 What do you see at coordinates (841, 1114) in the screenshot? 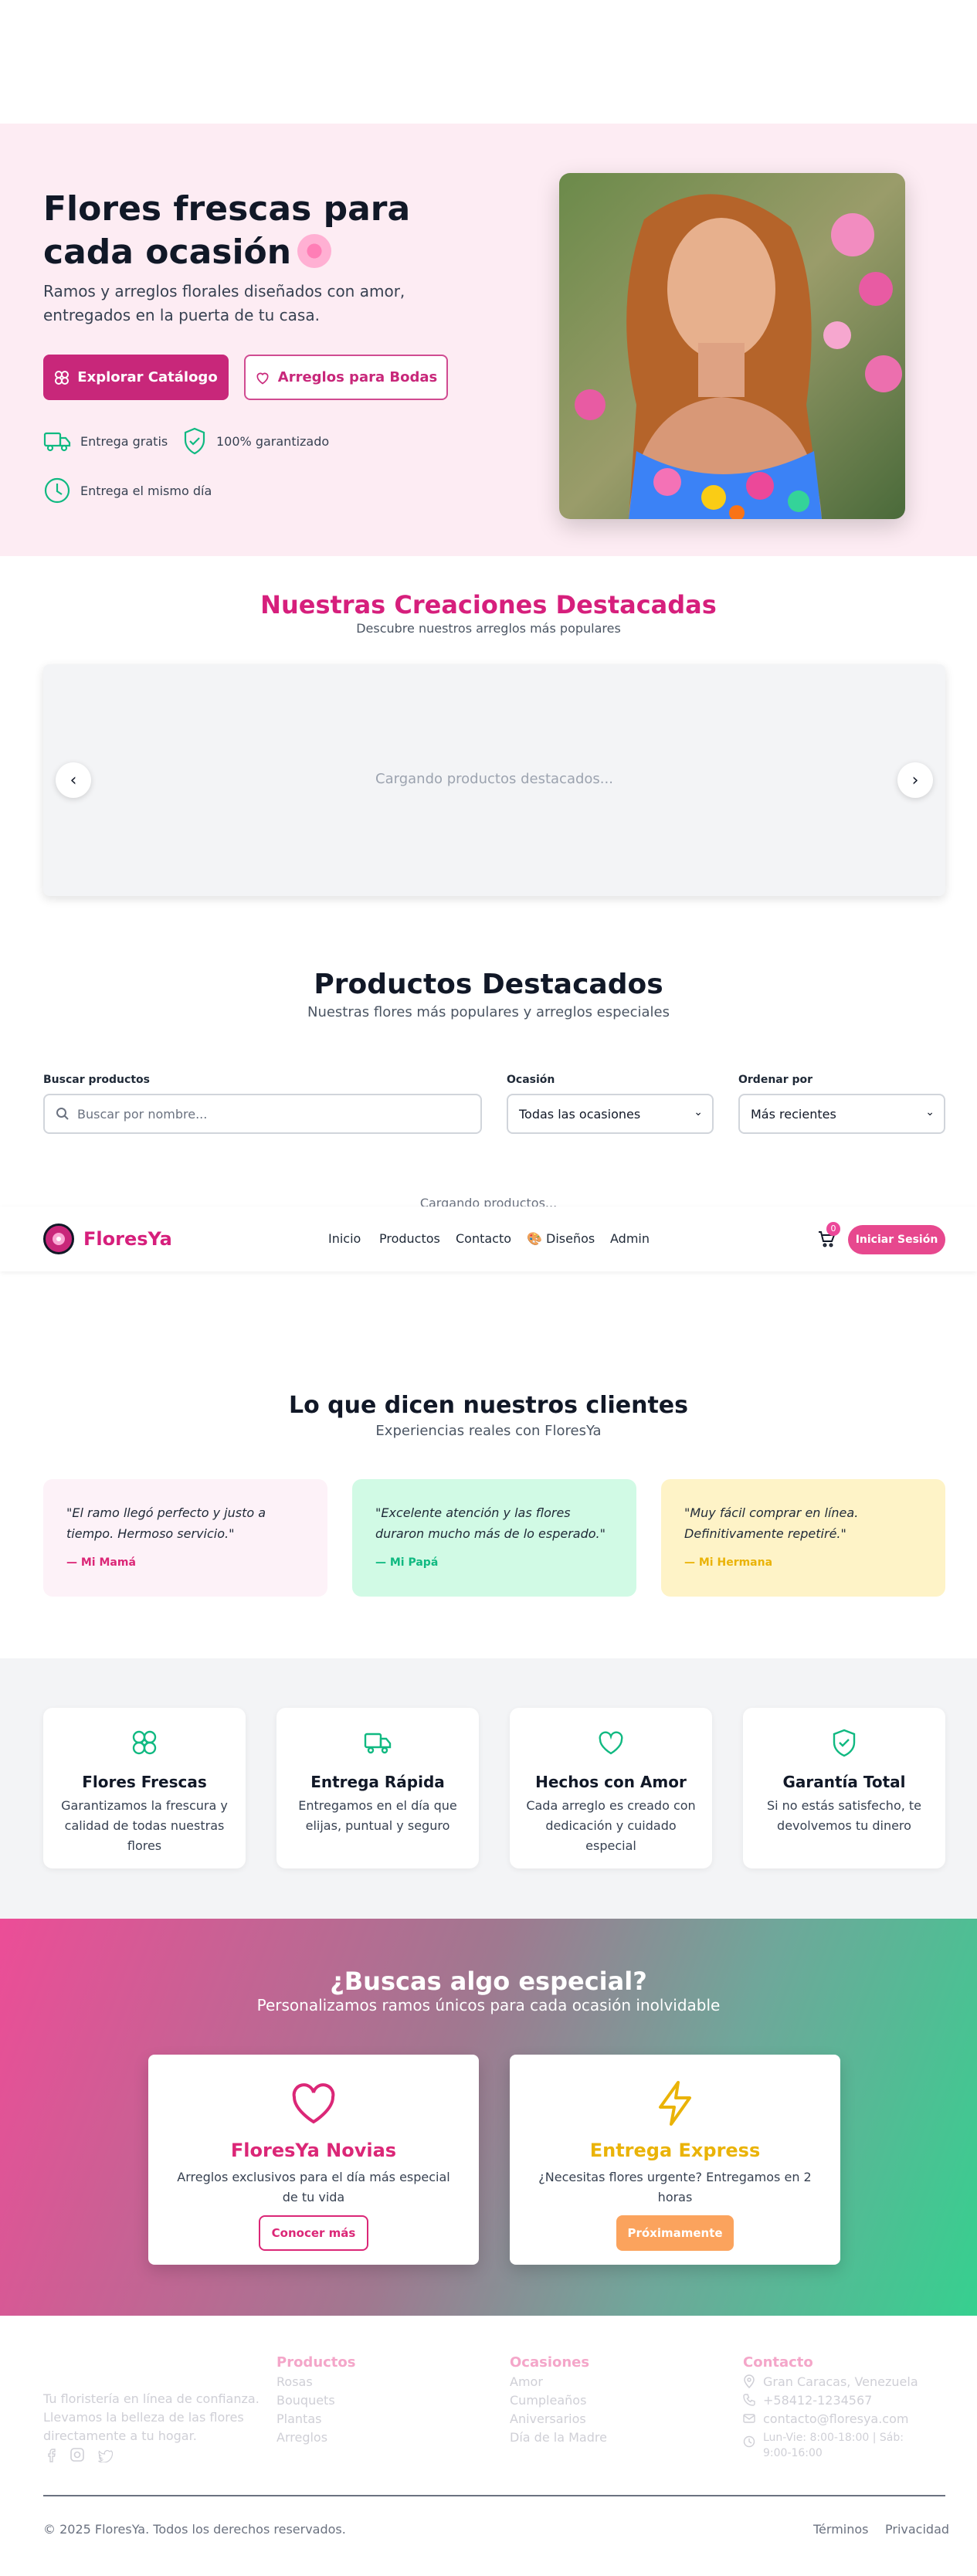
I see `sort-select: Más recientes ⌄` at bounding box center [841, 1114].